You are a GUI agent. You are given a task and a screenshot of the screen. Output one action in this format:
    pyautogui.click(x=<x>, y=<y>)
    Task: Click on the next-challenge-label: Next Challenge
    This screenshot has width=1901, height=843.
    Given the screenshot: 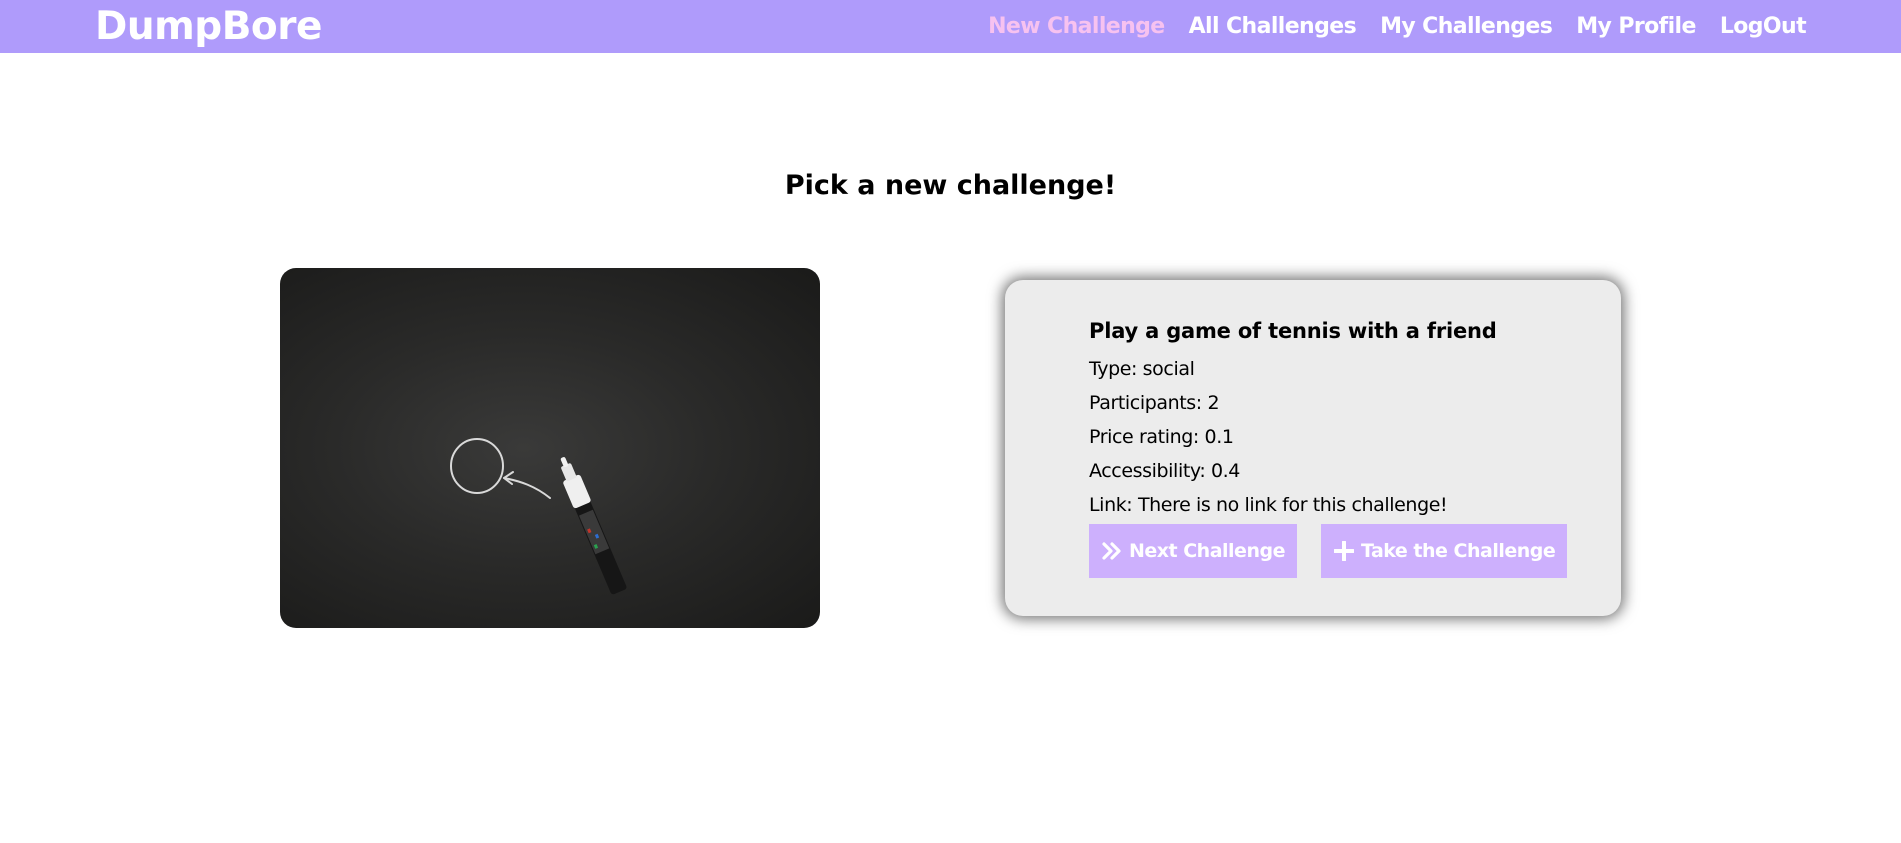 What is the action you would take?
    pyautogui.click(x=1207, y=551)
    